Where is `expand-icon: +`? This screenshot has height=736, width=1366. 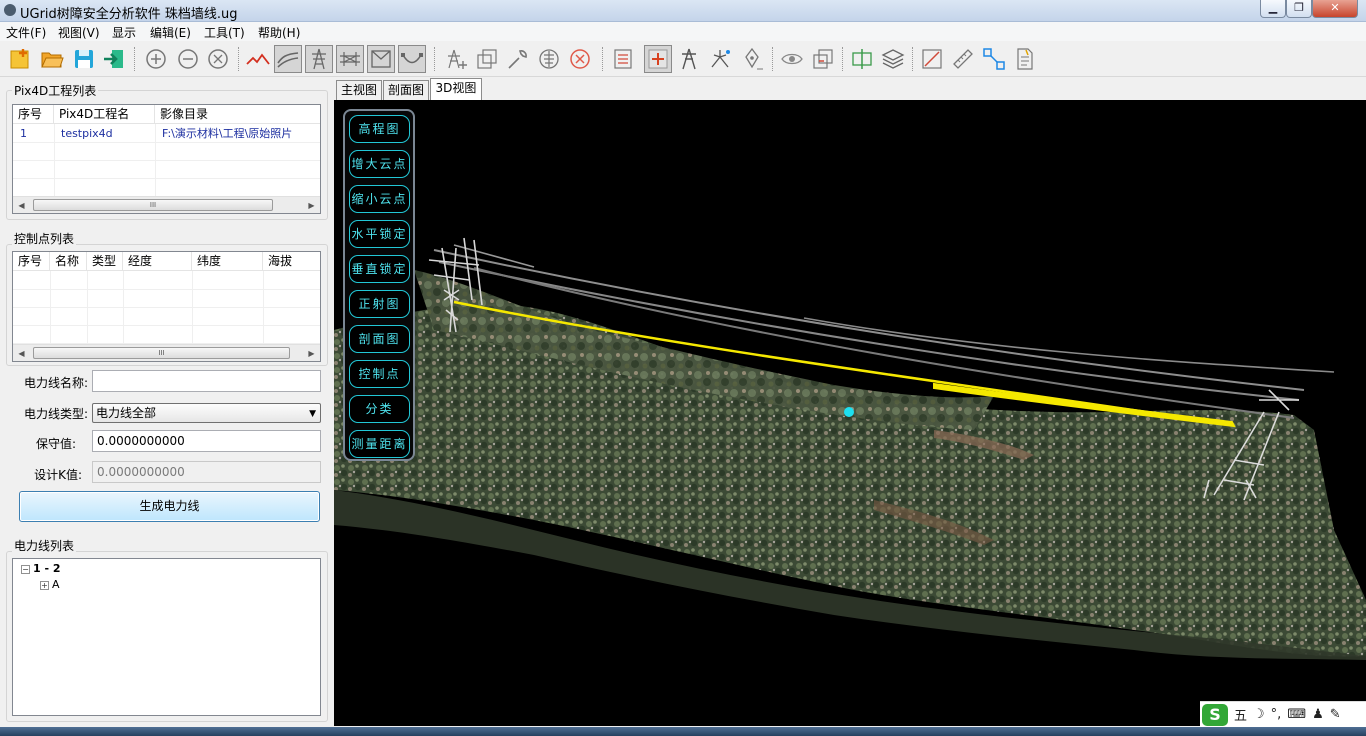
expand-icon: + is located at coordinates (44, 585).